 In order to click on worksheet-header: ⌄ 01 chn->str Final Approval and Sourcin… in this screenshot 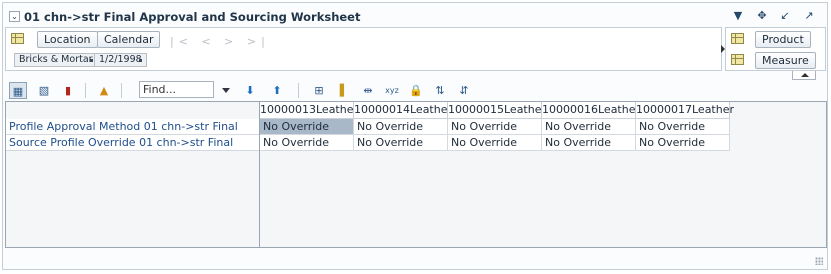, I will do `click(415, 15)`.